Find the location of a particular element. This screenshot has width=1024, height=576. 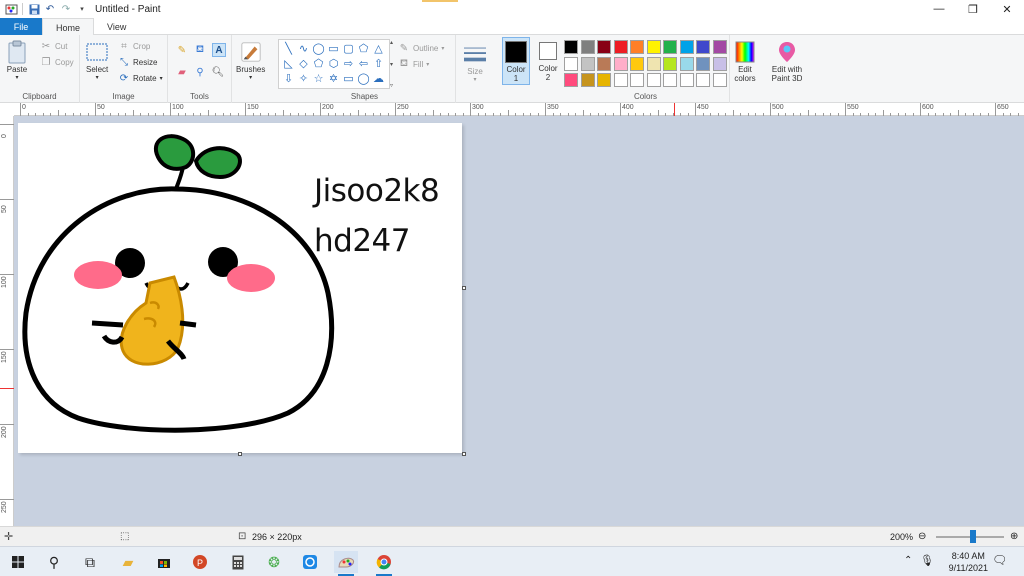

rotate-dropdown-icon: ▾ is located at coordinates (161, 78).